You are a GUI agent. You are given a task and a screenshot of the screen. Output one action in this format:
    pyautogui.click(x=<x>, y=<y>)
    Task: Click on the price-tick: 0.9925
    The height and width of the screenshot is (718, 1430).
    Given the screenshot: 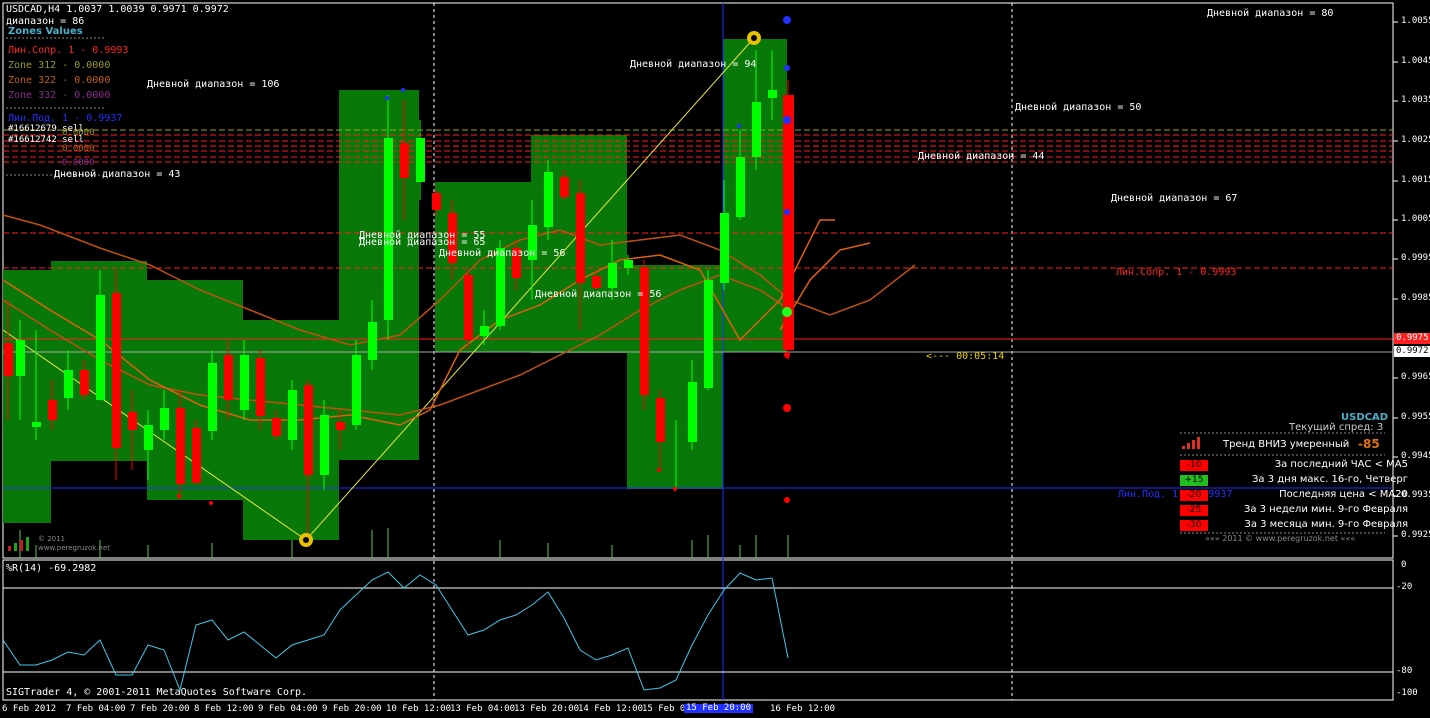 What is the action you would take?
    pyautogui.click(x=1415, y=535)
    